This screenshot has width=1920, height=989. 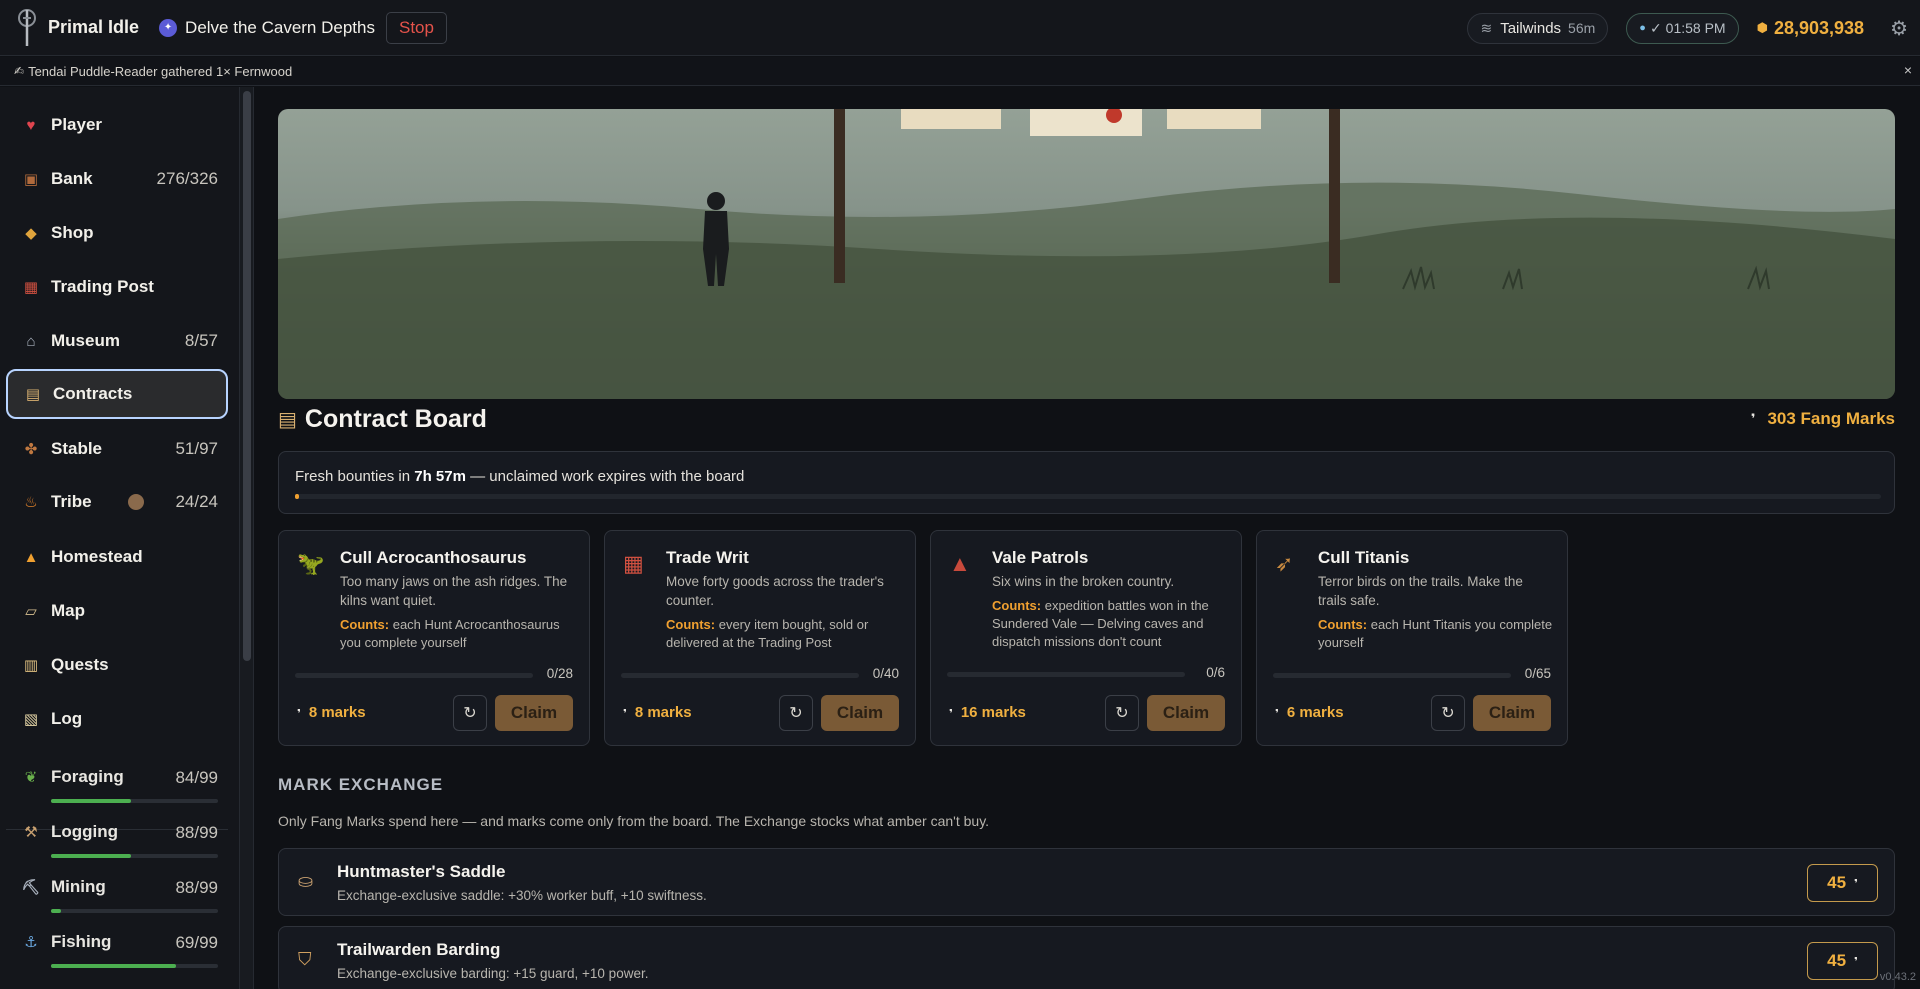 I want to click on sidebar-item-map: ▱ Map, so click(x=117, y=611).